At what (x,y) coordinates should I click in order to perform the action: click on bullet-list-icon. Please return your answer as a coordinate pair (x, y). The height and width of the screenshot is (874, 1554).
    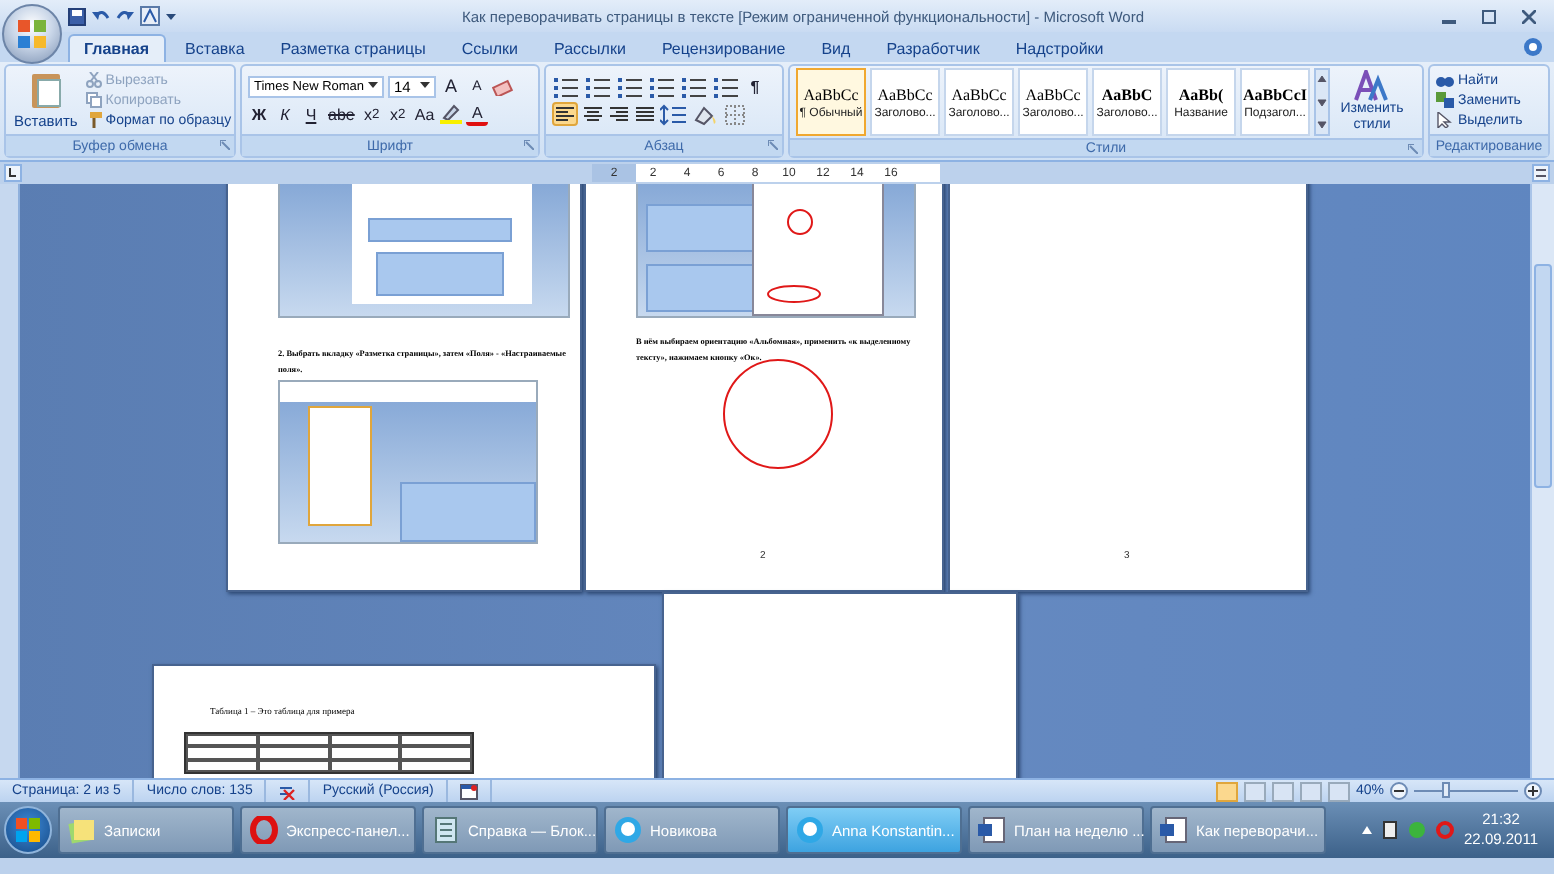
    Looking at the image, I should click on (566, 86).